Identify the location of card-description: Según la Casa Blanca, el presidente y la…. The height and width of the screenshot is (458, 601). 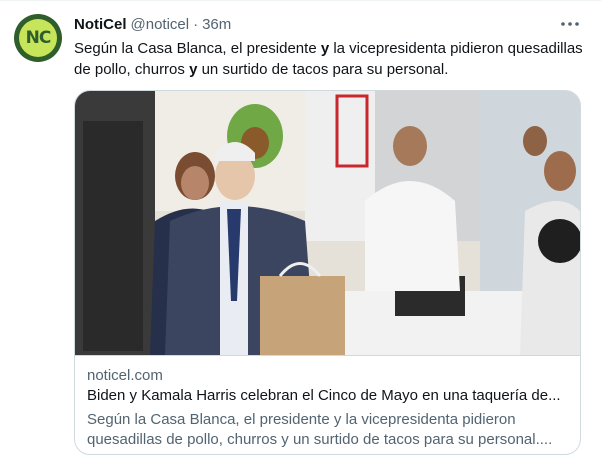
(320, 429).